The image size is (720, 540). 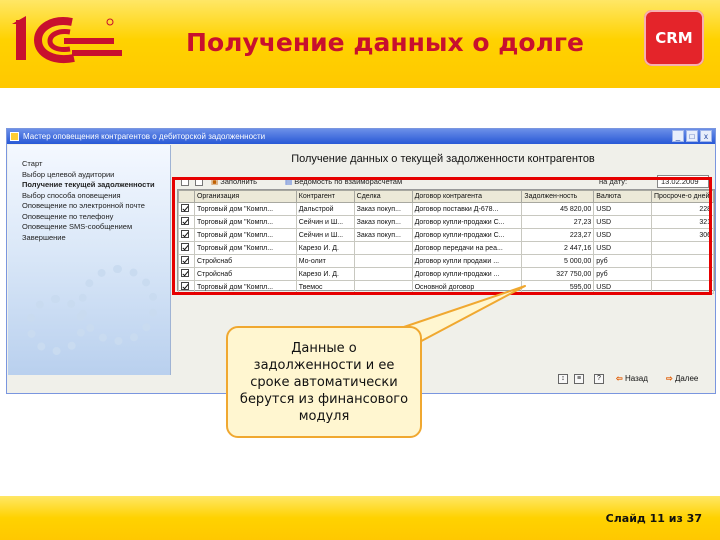 I want to click on nav-list-icon: ≡, so click(x=579, y=379).